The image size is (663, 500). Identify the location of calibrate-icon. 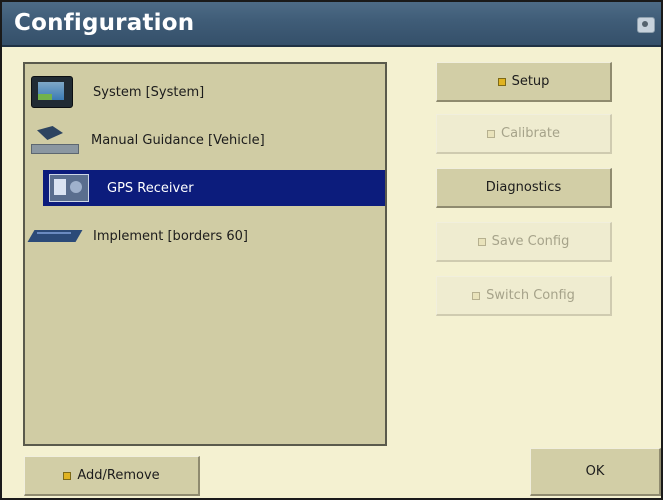
(491, 133).